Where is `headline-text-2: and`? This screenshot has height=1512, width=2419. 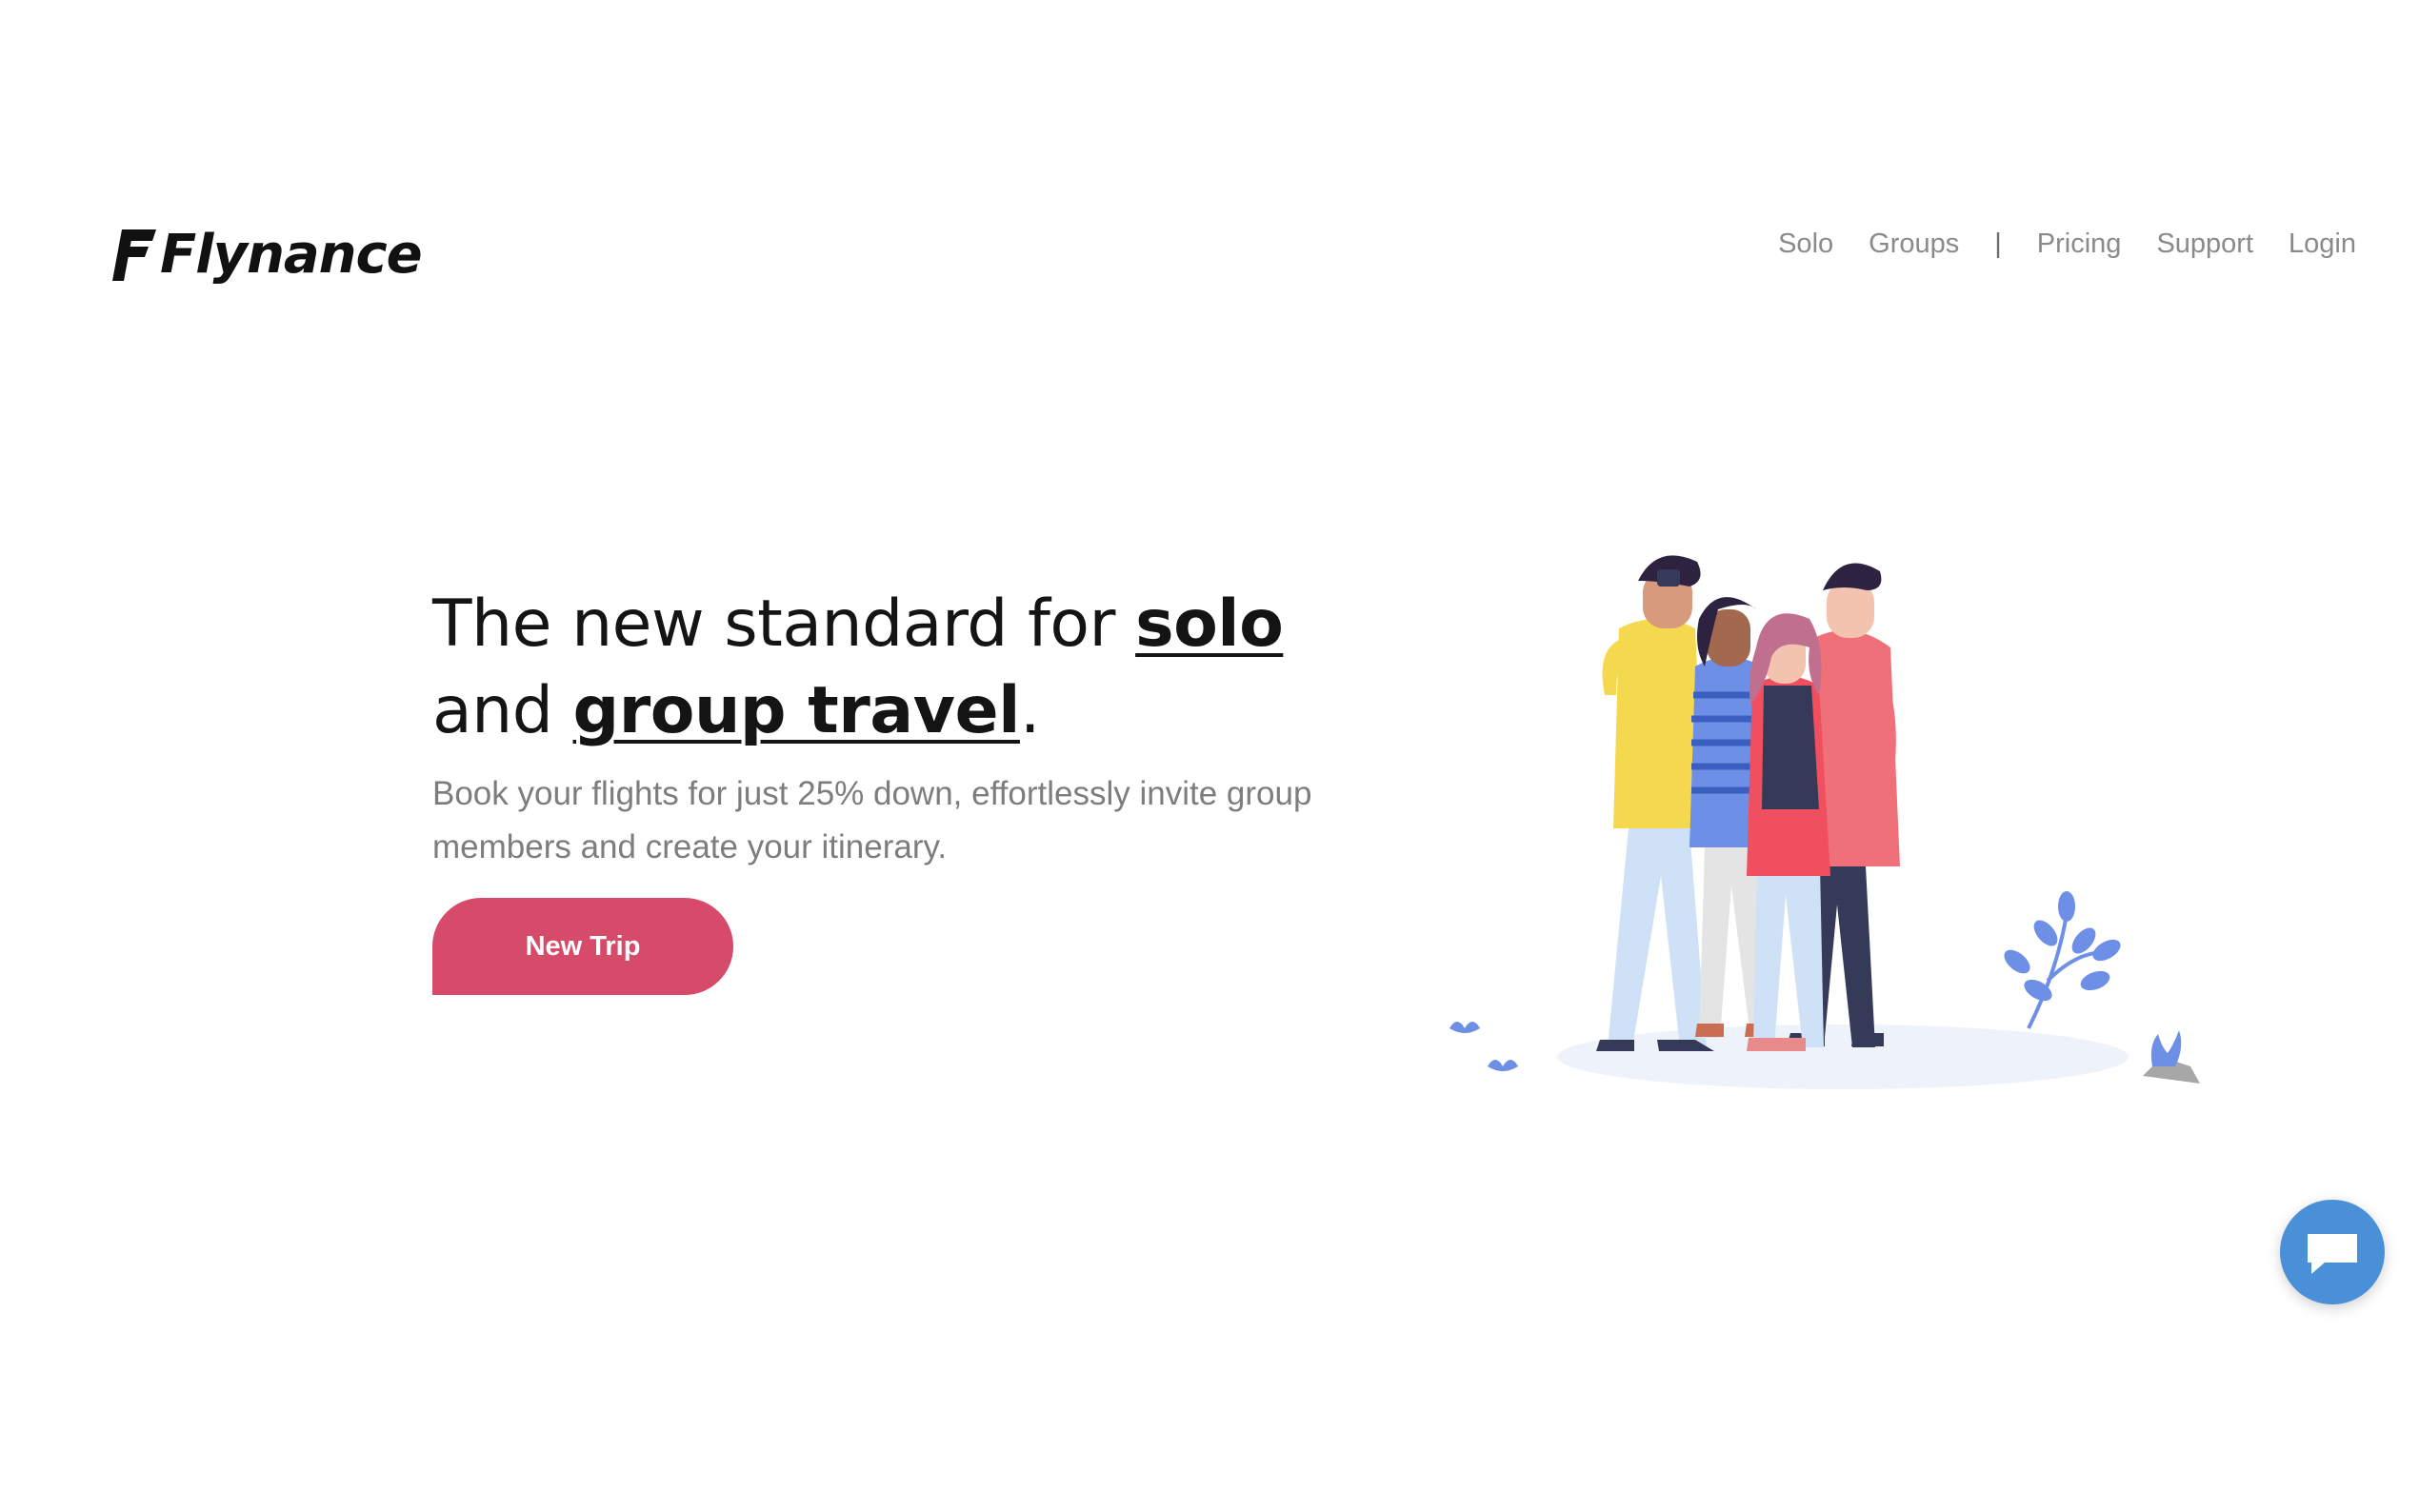 headline-text-2: and is located at coordinates (502, 710).